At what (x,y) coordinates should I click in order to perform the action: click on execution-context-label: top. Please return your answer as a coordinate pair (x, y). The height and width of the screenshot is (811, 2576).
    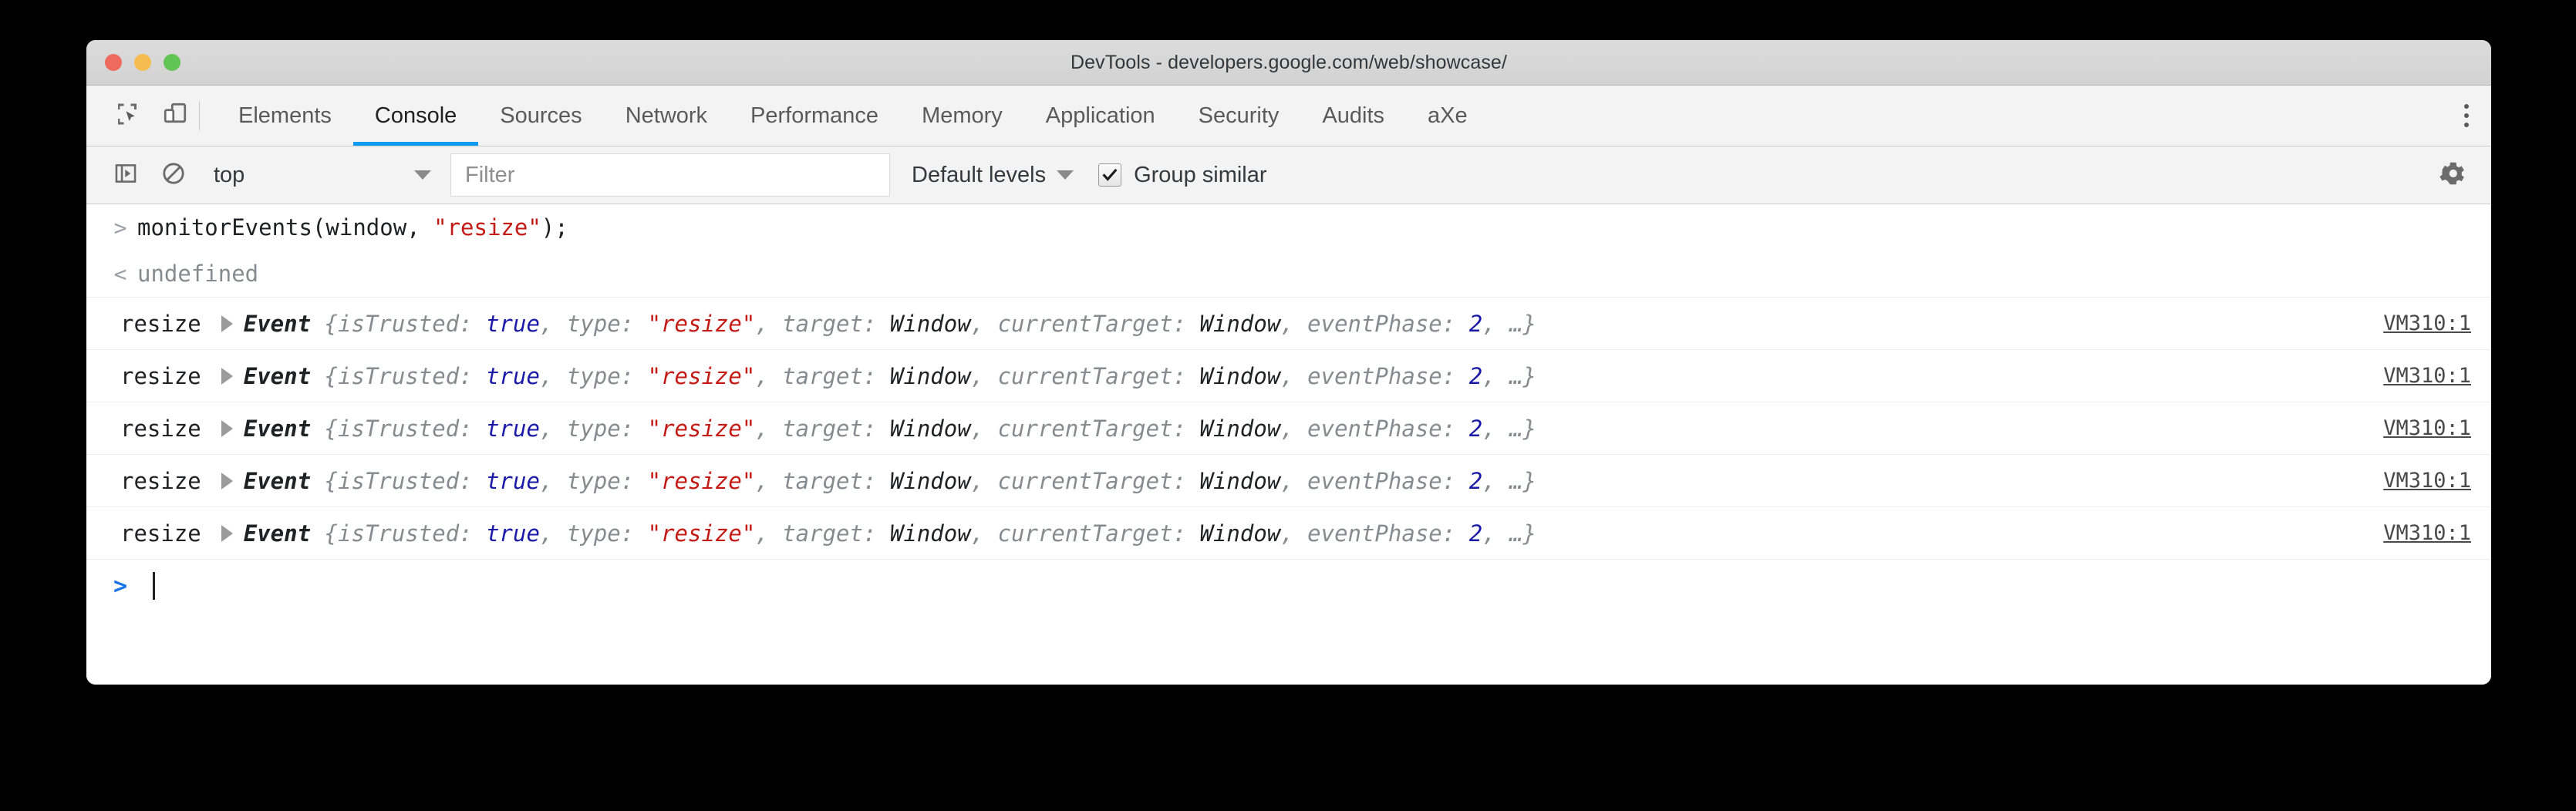
    Looking at the image, I should click on (229, 174).